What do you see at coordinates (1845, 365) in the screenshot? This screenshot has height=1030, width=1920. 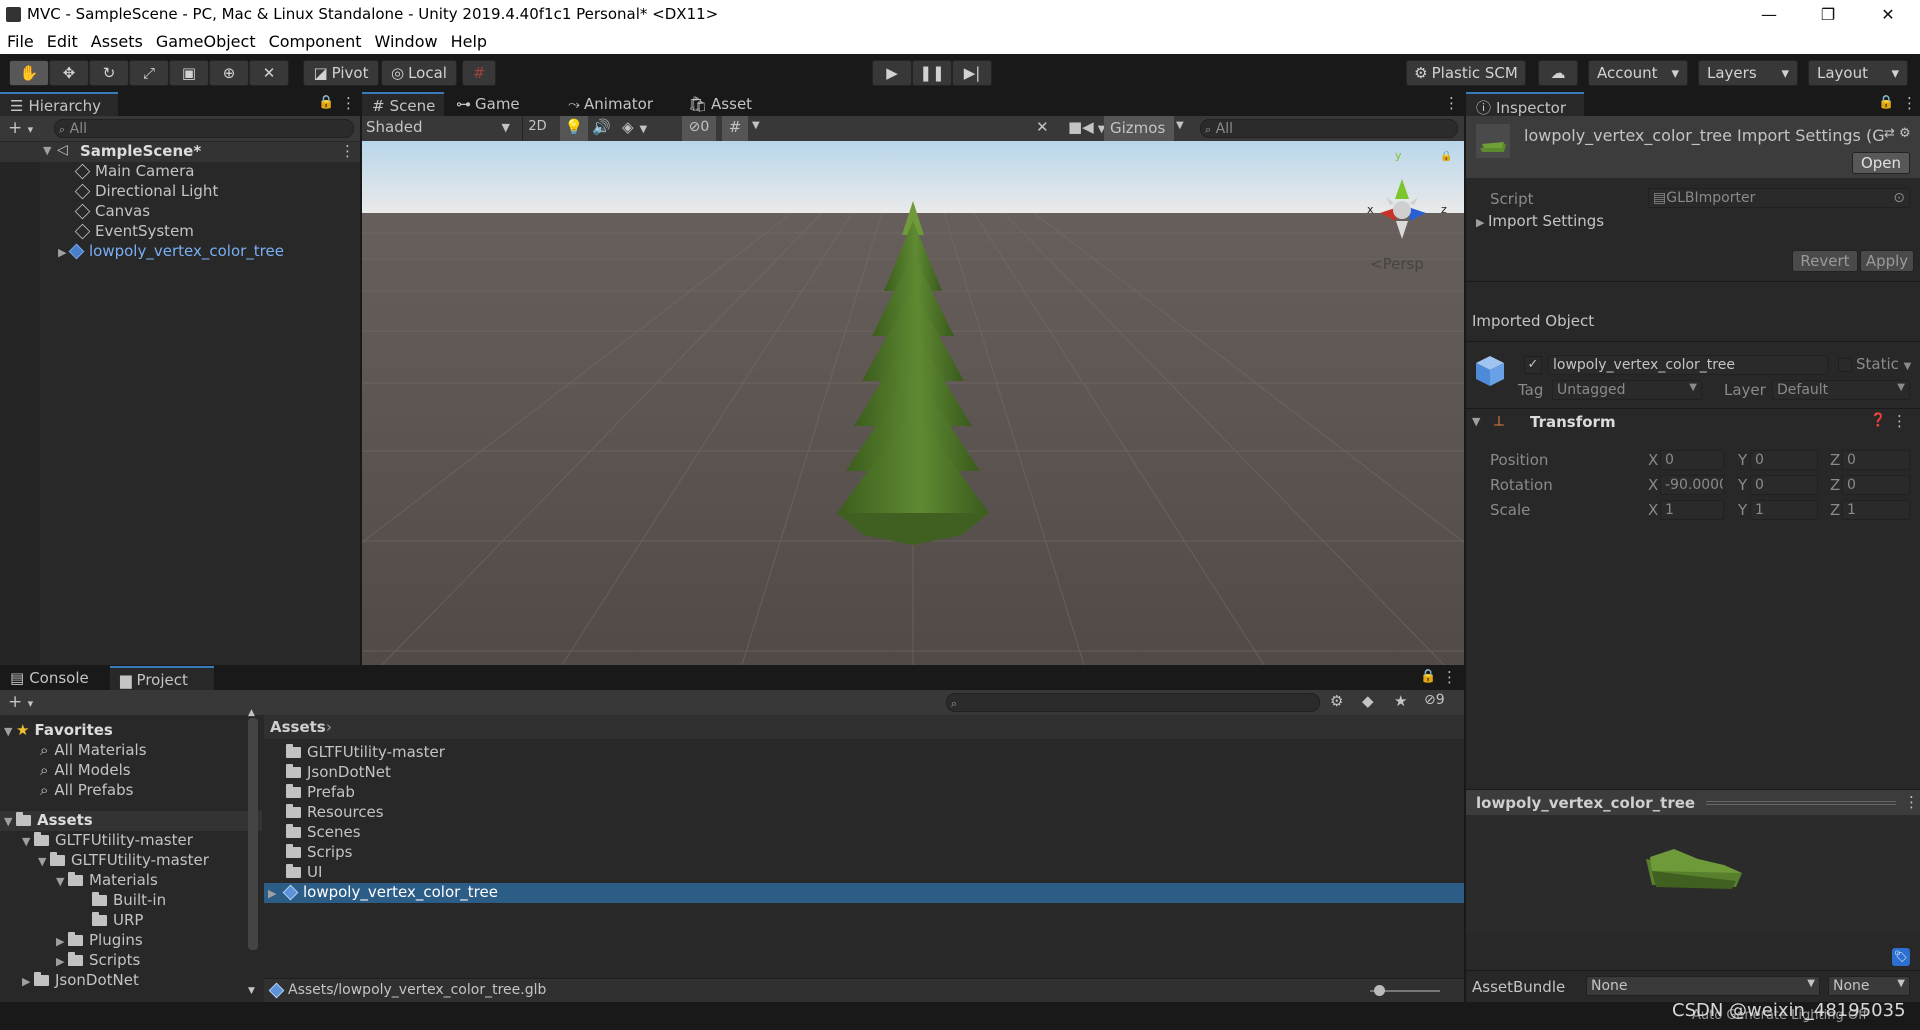 I see `static-checkbox` at bounding box center [1845, 365].